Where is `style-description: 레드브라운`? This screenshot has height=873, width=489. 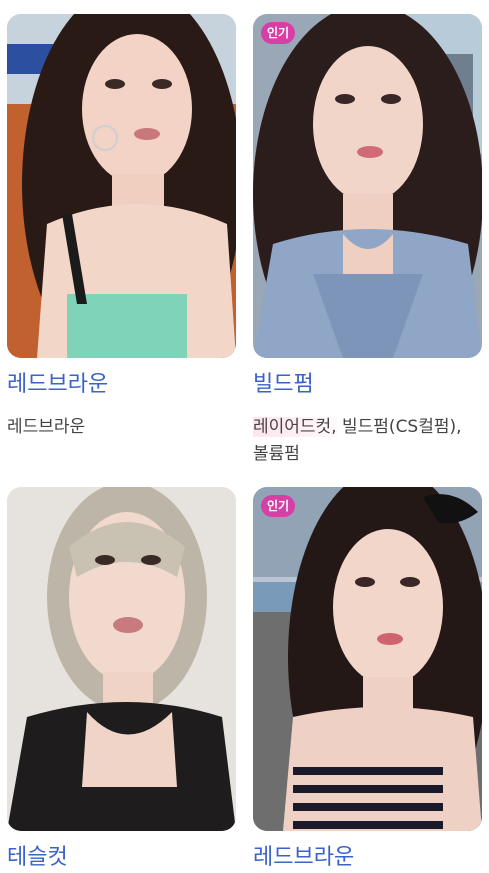
style-description: 레드브라운 is located at coordinates (46, 427).